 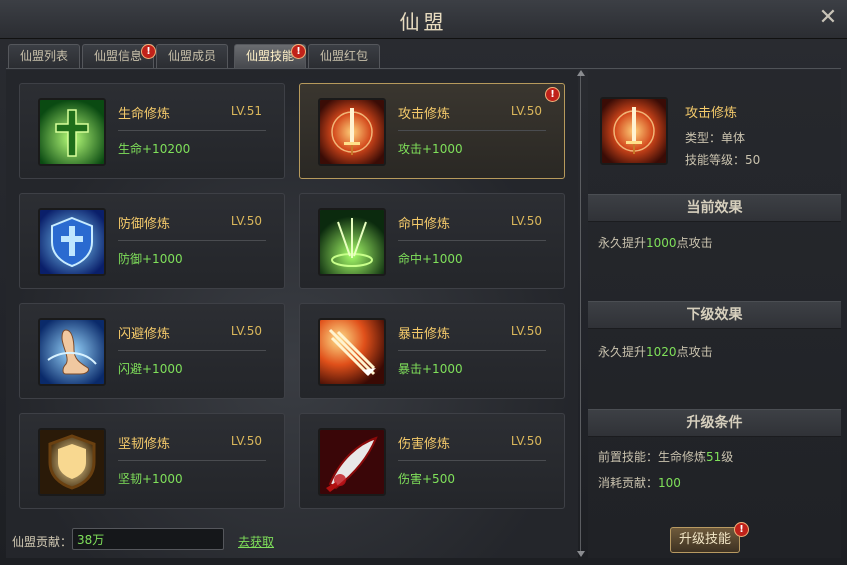 I want to click on skill-effect: 暴击+1000, so click(x=430, y=369).